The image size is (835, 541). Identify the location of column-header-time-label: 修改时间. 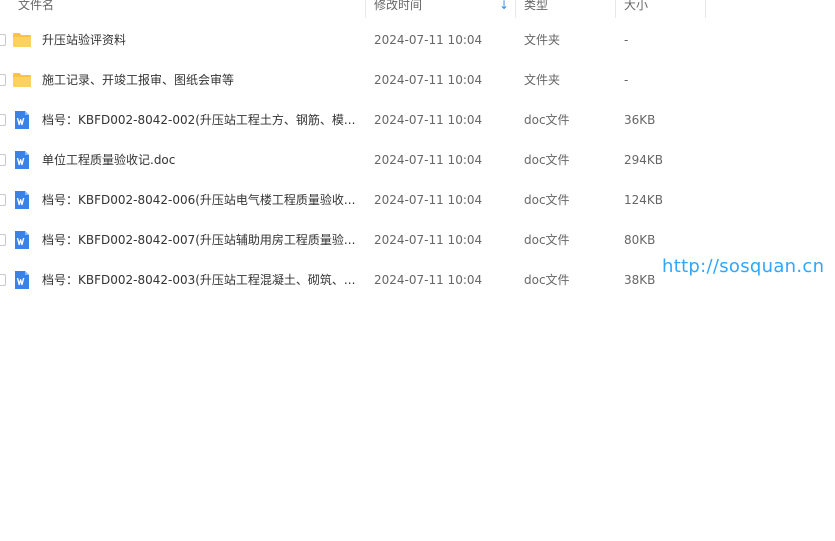
(398, 6).